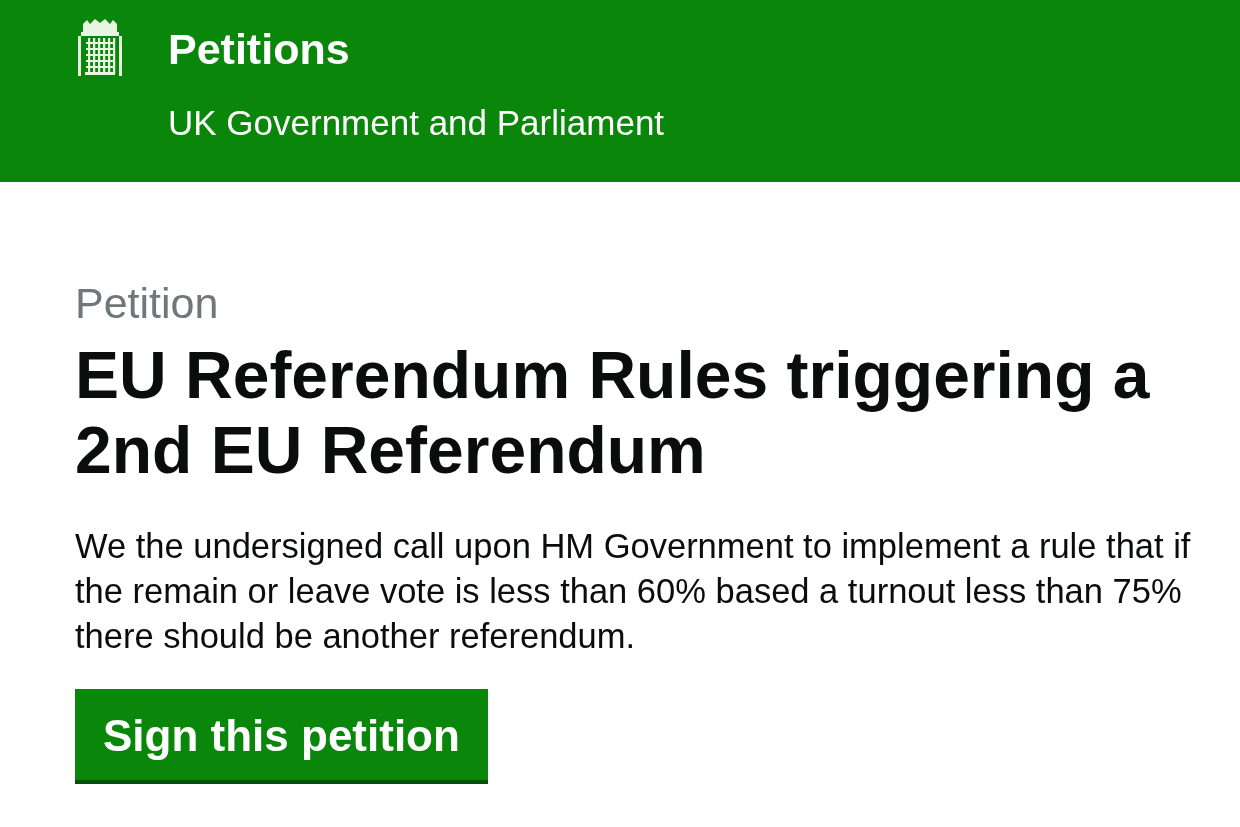 The width and height of the screenshot is (1240, 827). I want to click on petition-description: We the undersigned call upon HM Government to implement a rule that if the remain or leave vote is less than 60% based a turnout less than 75% there should be another referendum., so click(633, 591).